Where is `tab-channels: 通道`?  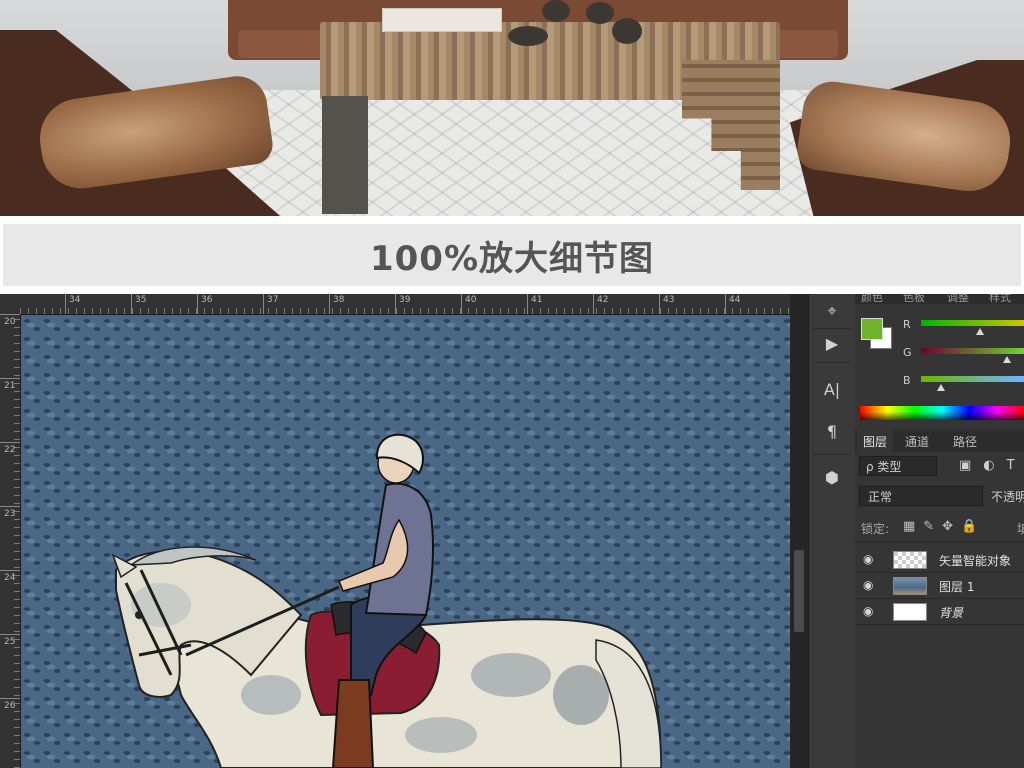
tab-channels: 通道 is located at coordinates (917, 441).